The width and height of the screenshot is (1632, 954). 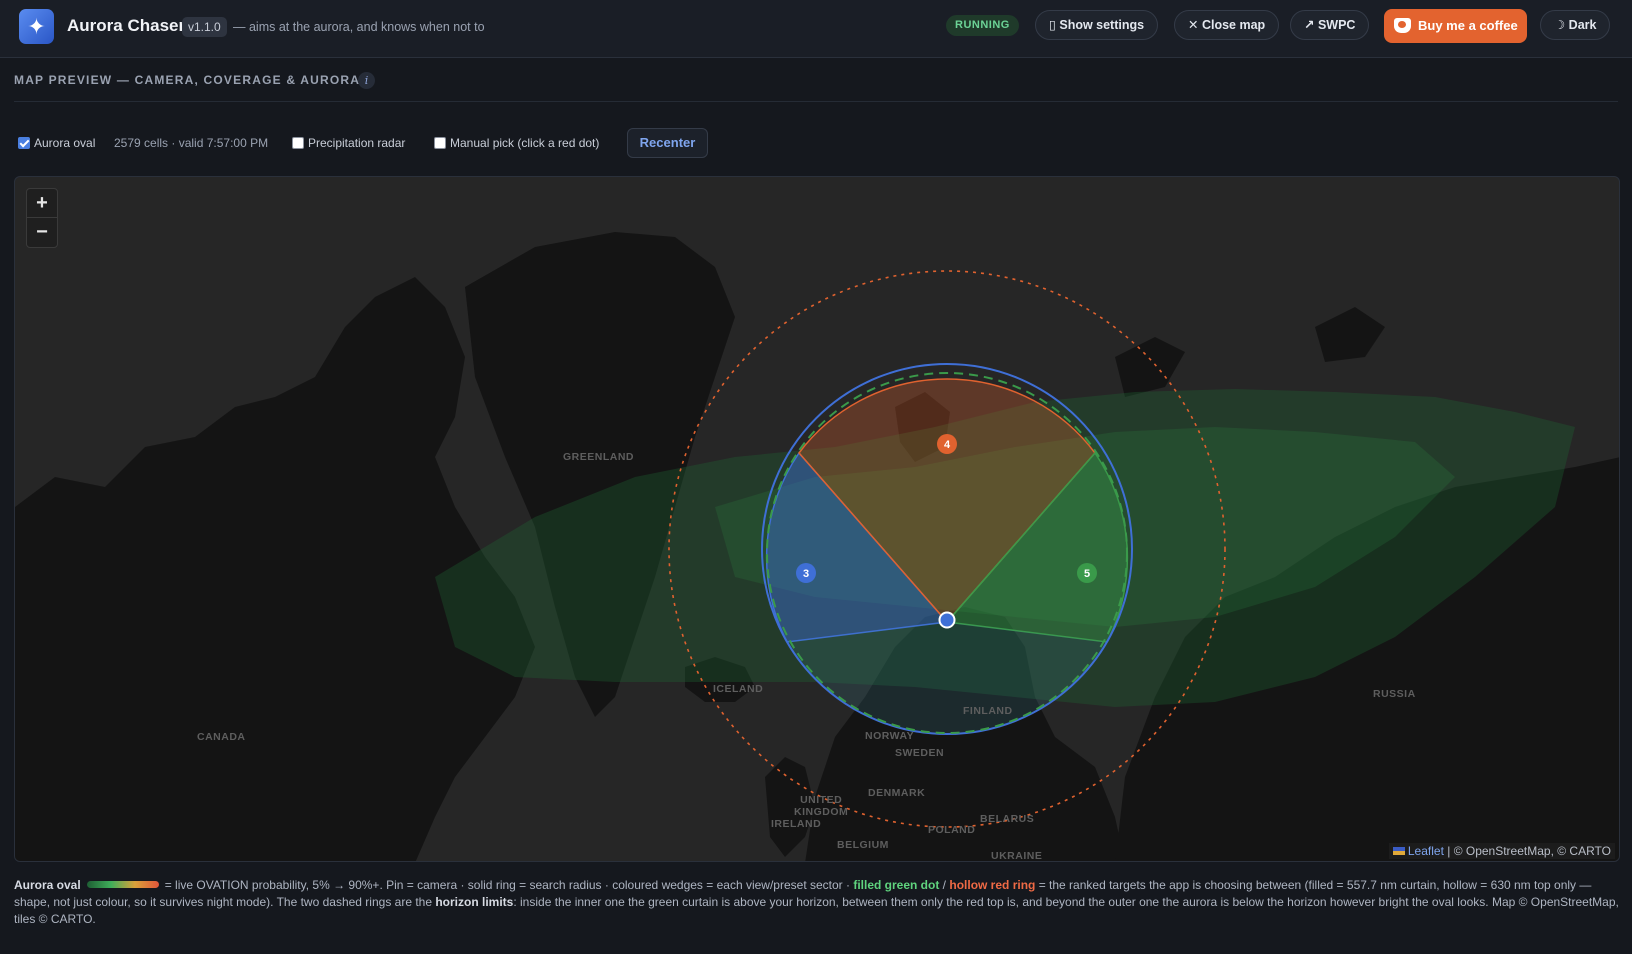 What do you see at coordinates (47, 885) in the screenshot?
I see `legend-label: Aurora oval` at bounding box center [47, 885].